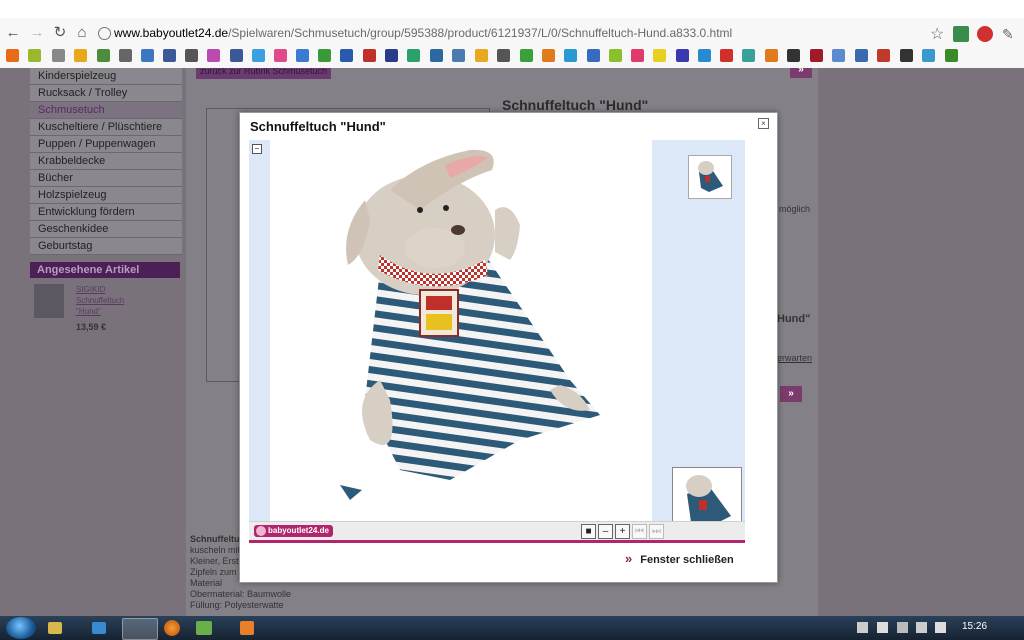 The image size is (1024, 640). Describe the element at coordinates (257, 149) in the screenshot. I see `collapse-icon: –` at that location.